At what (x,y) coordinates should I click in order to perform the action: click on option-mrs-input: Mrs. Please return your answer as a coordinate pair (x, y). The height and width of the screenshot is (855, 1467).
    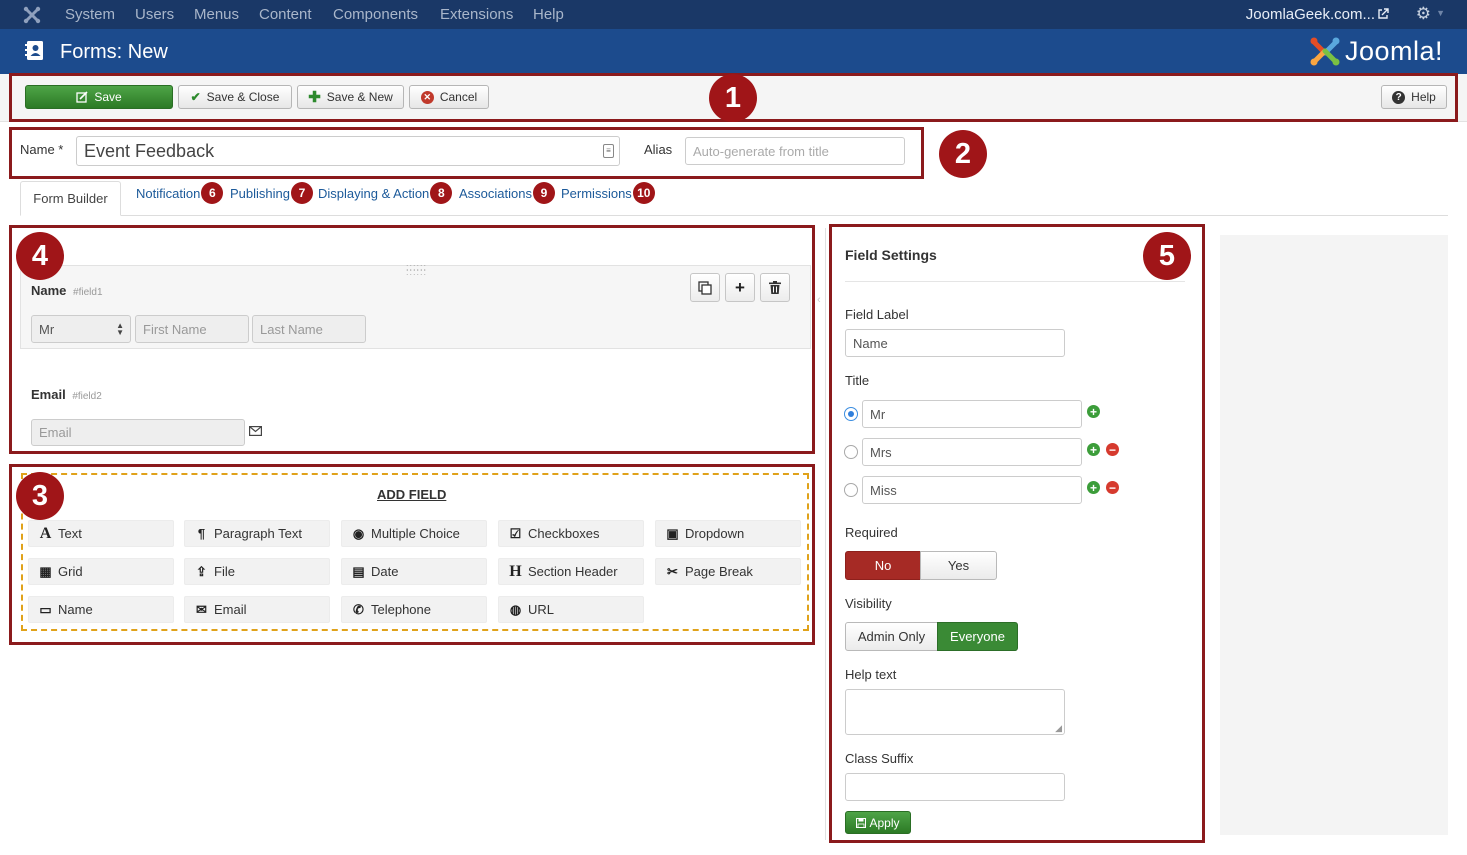
    Looking at the image, I should click on (972, 452).